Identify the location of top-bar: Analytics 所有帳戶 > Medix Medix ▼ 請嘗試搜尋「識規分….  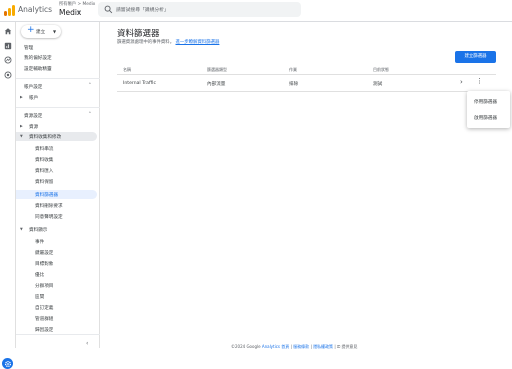
(256, 11).